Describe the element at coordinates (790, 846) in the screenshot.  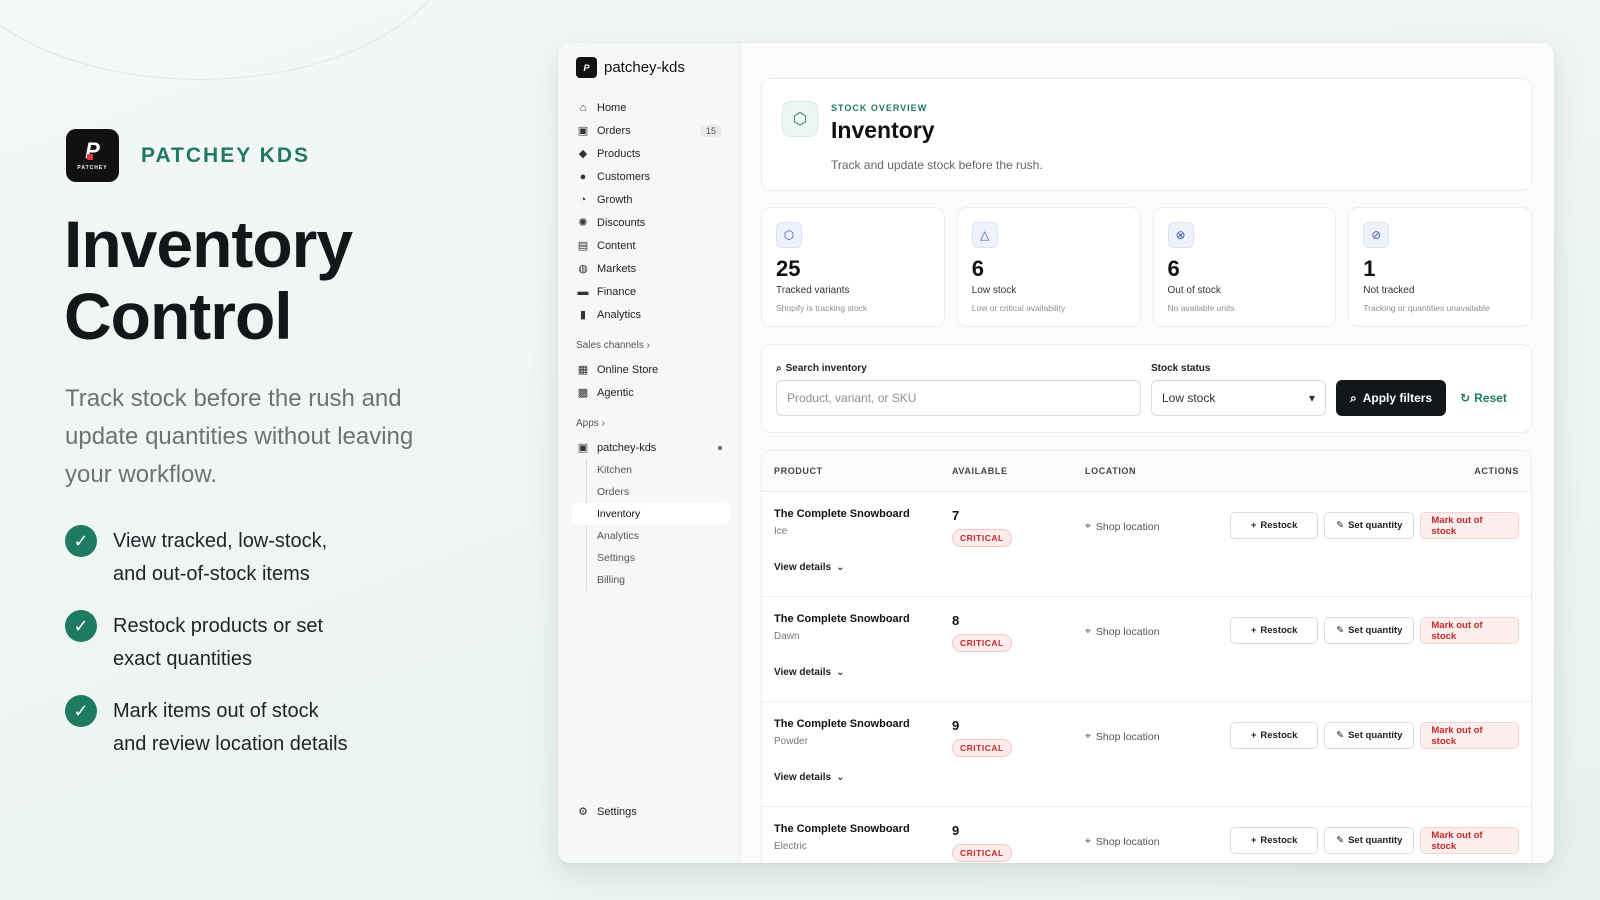
I see `product-variant: Electric` at that location.